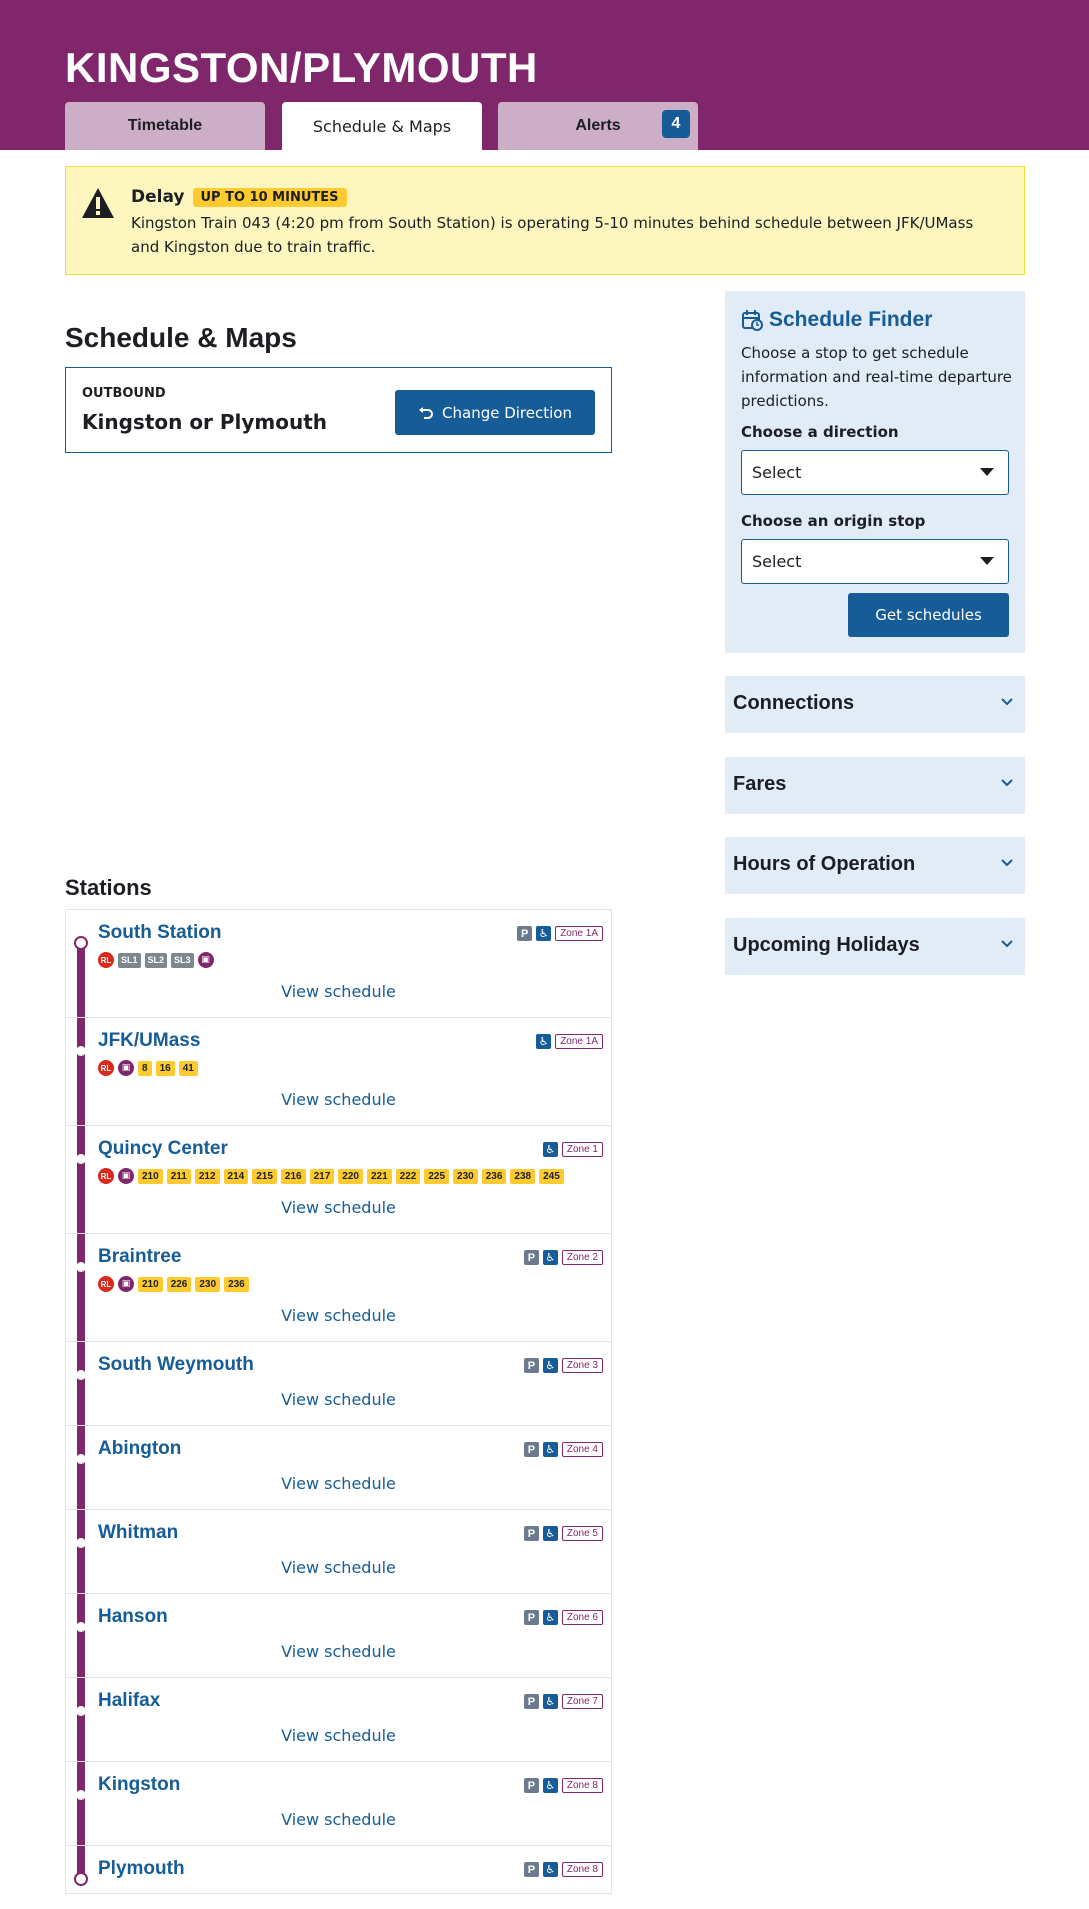  What do you see at coordinates (129, 960) in the screenshot?
I see `silver-line-badge: SL1` at bounding box center [129, 960].